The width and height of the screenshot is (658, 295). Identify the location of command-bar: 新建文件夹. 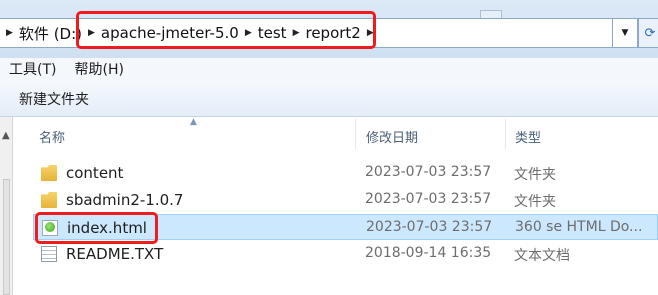
(329, 98).